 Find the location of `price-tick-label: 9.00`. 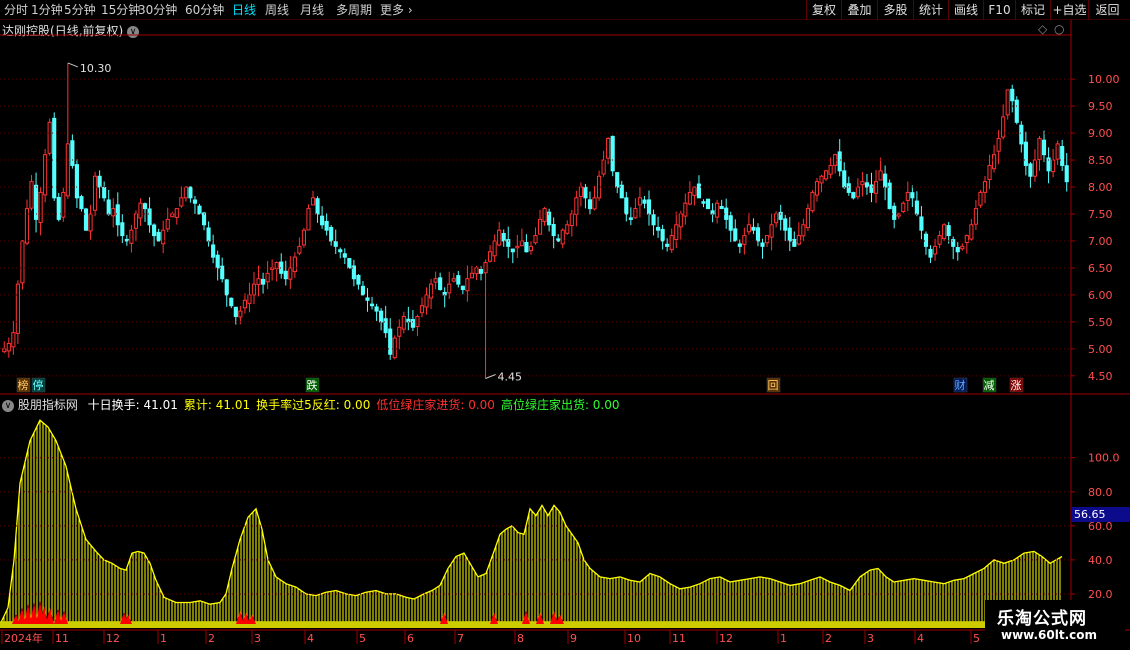

price-tick-label: 9.00 is located at coordinates (1100, 133).